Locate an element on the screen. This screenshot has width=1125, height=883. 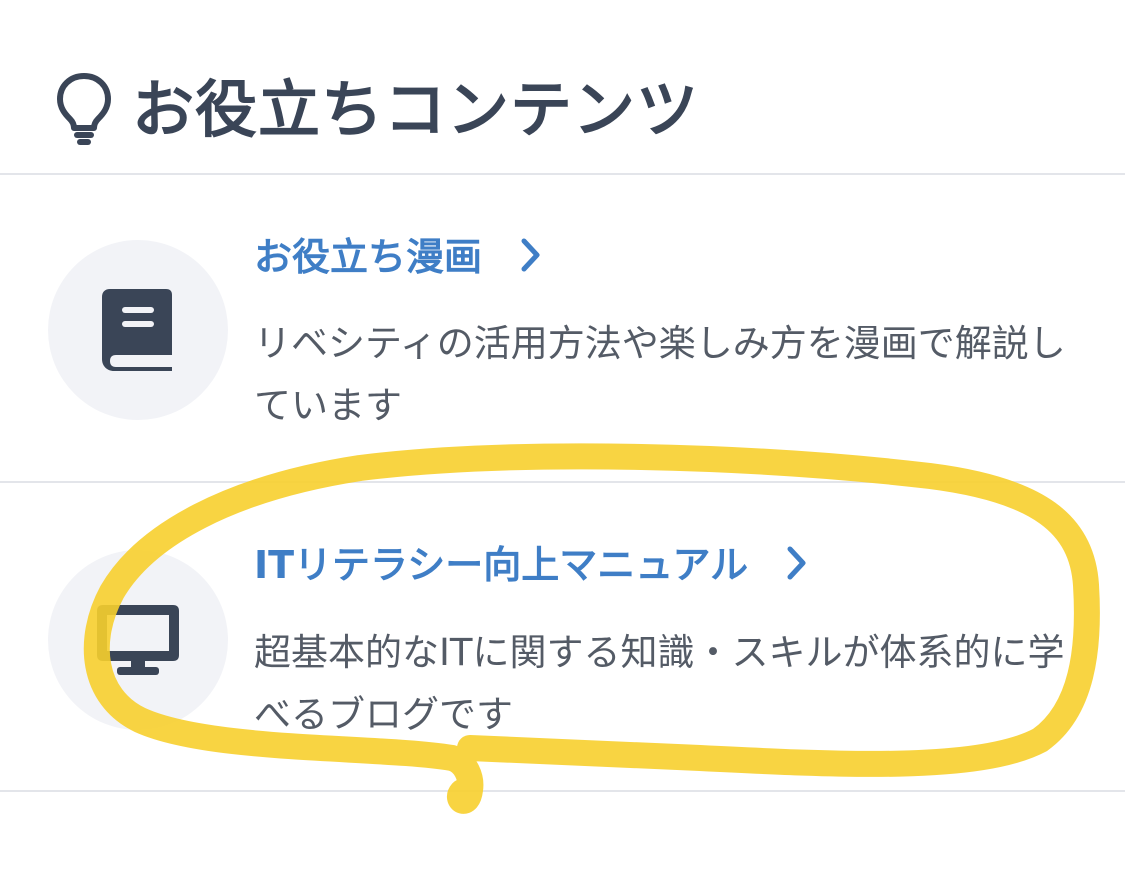
it-manual-description: 超基本的なITに関する知識・スキルが体系的に学べるブログです is located at coordinates (659, 683).